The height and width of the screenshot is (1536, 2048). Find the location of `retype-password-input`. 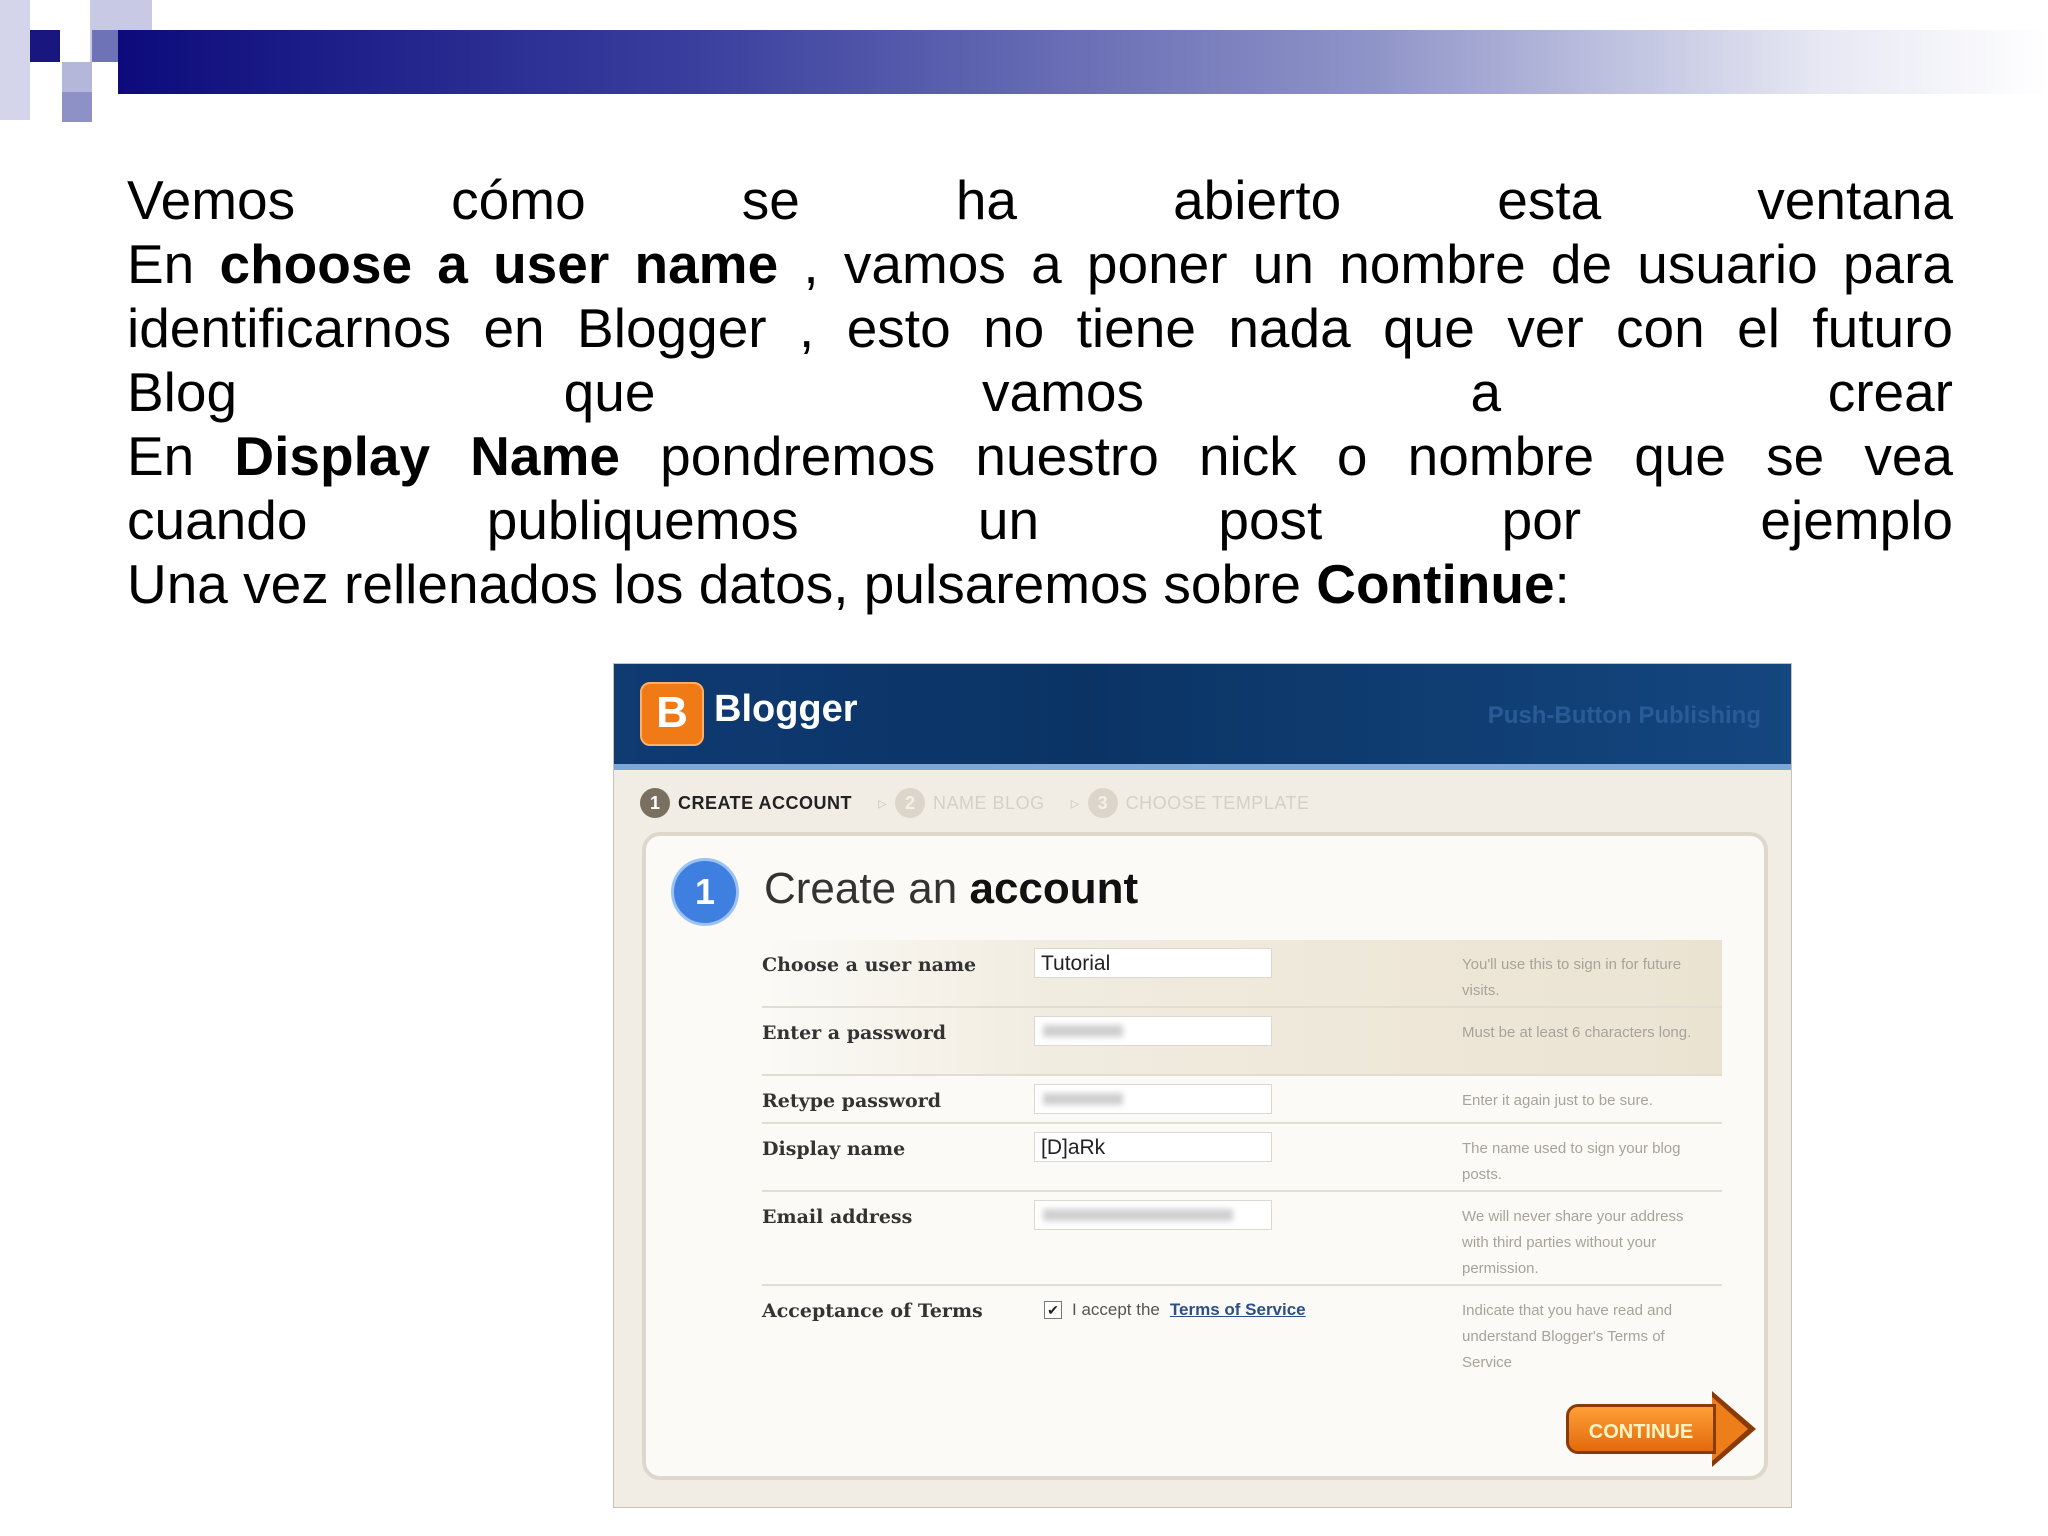

retype-password-input is located at coordinates (1153, 1099).